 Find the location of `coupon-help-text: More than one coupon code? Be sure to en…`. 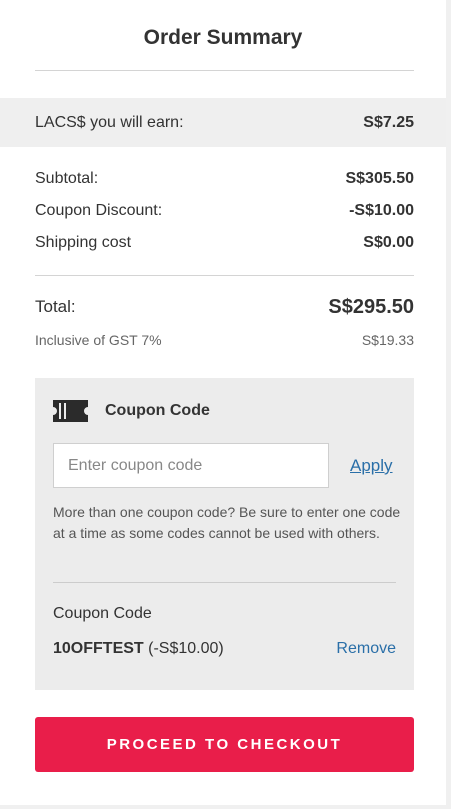

coupon-help-text: More than one coupon code? Be sure to en… is located at coordinates (227, 522).